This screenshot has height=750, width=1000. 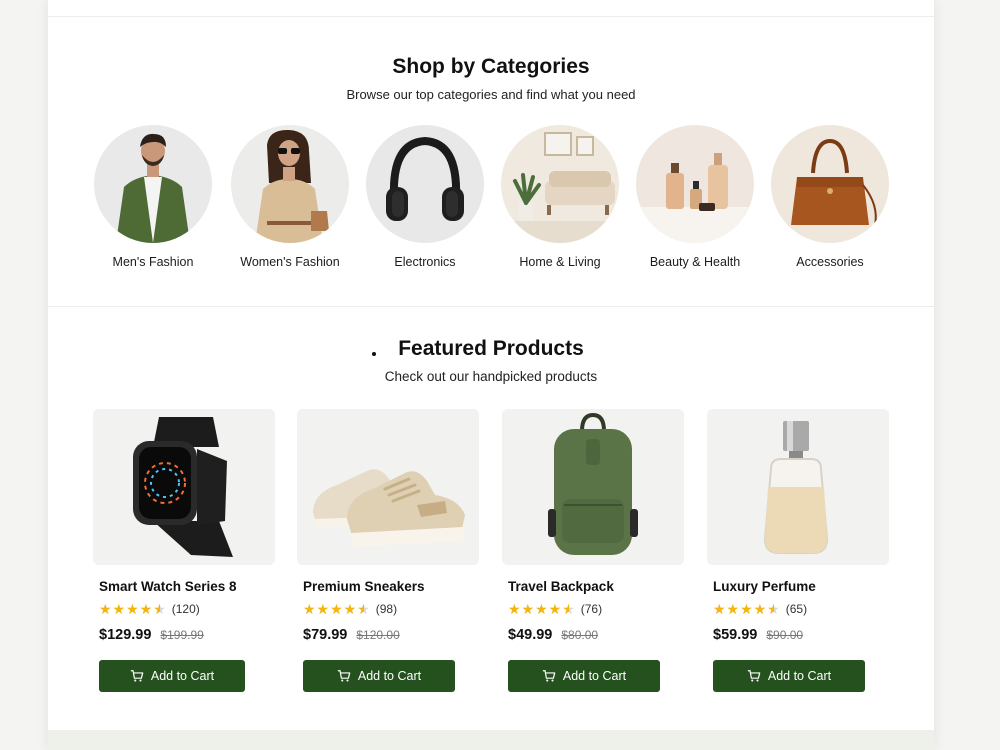 I want to click on product-name: Luxury Perfume, so click(x=801, y=586).